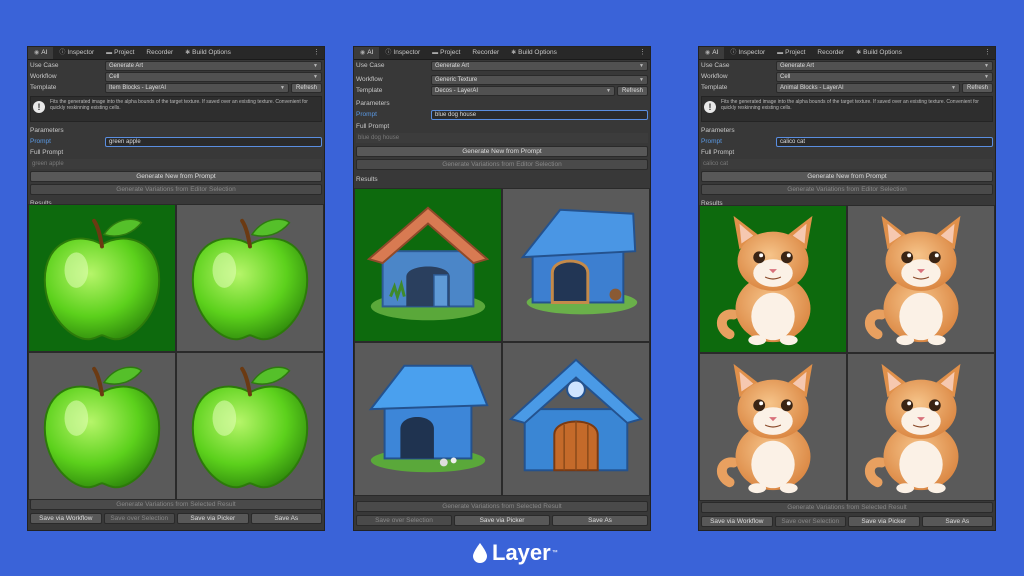  I want to click on workflow-label: Workflow, so click(369, 79).